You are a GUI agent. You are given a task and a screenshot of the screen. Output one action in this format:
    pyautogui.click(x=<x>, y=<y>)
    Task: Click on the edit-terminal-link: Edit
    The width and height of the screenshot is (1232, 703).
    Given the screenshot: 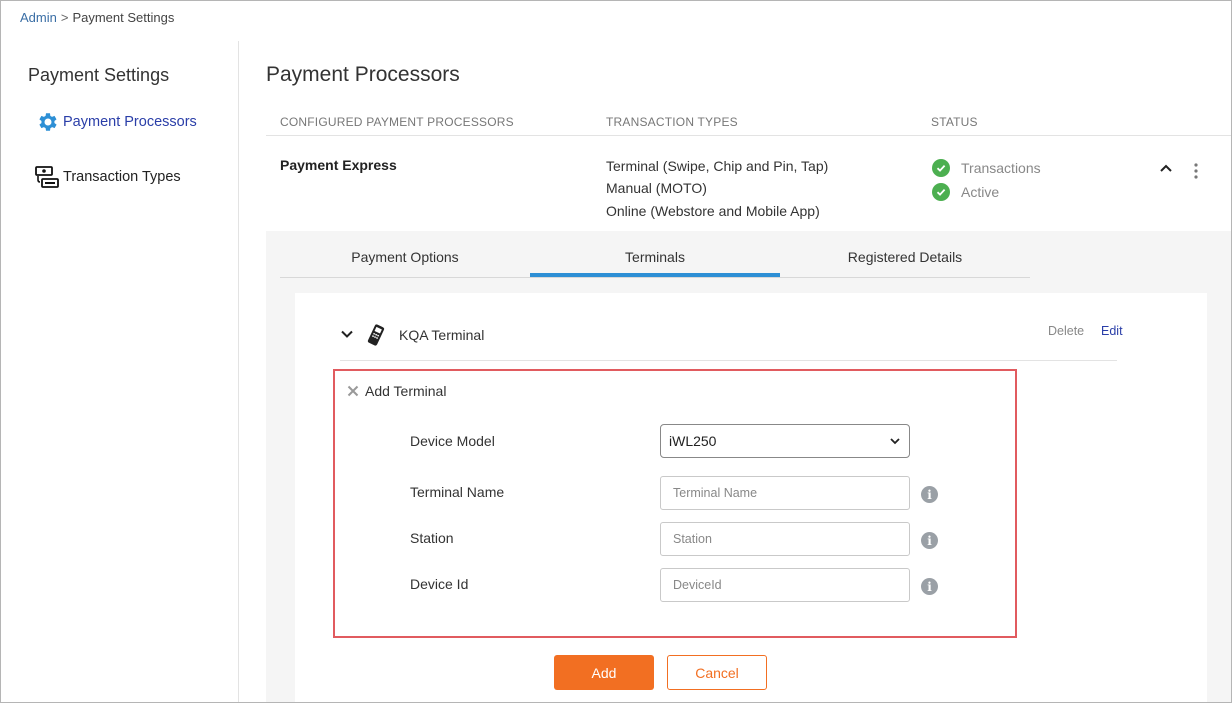 What is the action you would take?
    pyautogui.click(x=1112, y=331)
    